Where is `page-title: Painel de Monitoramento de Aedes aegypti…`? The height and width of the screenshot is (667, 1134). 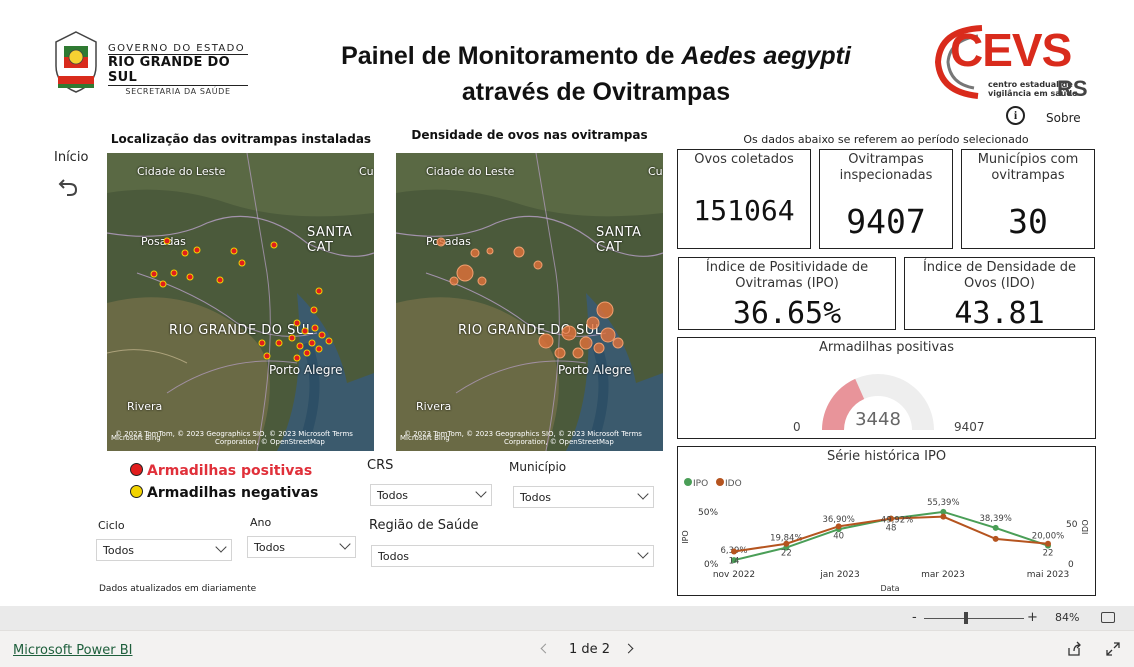
page-title: Painel de Monitoramento de Aedes aegypti… is located at coordinates (596, 74).